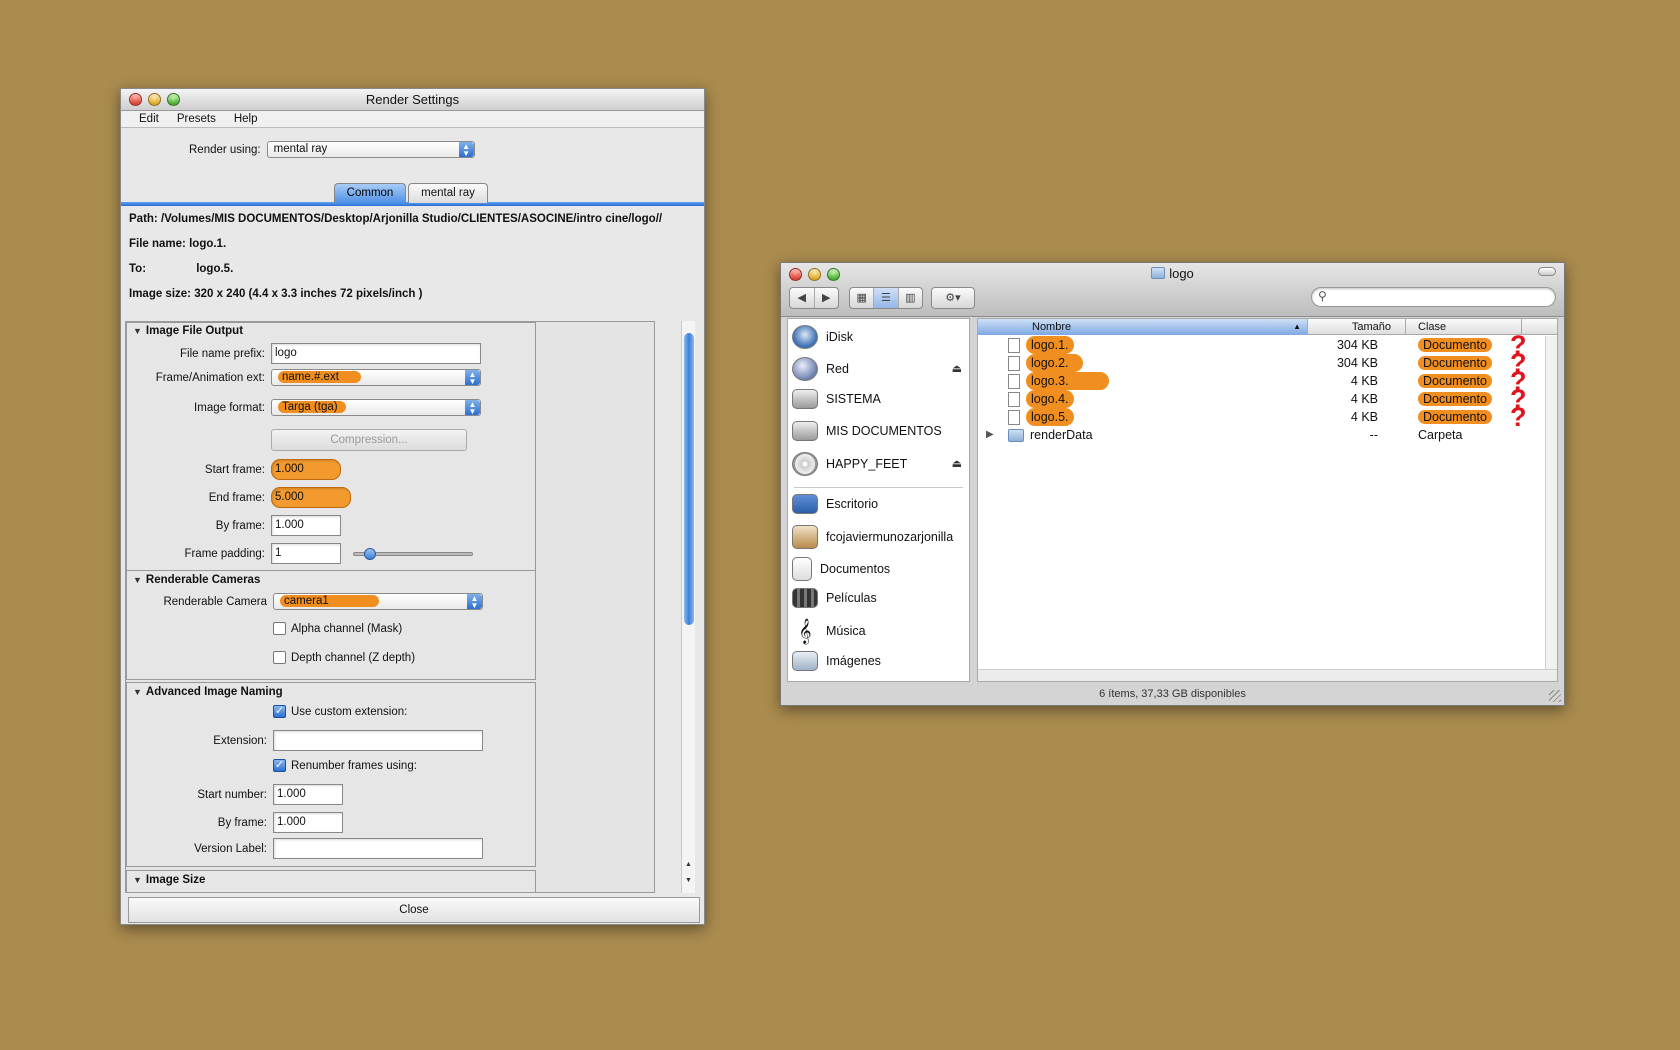 The height and width of the screenshot is (1050, 1680). What do you see at coordinates (841, 569) in the screenshot?
I see `sidebar-item-documentos: Documentos` at bounding box center [841, 569].